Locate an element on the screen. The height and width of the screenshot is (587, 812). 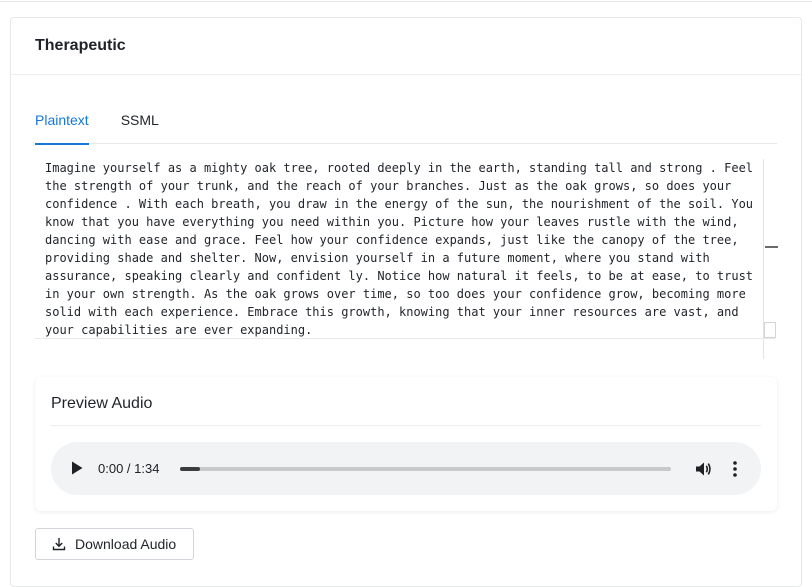
scrollbar-marker is located at coordinates (771, 247).